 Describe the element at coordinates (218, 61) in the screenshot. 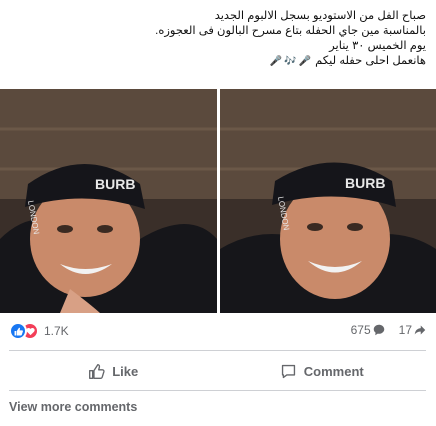

I see `post-line-4: هانعمل احلى حفله ليكم 🎤🎶🎤` at that location.